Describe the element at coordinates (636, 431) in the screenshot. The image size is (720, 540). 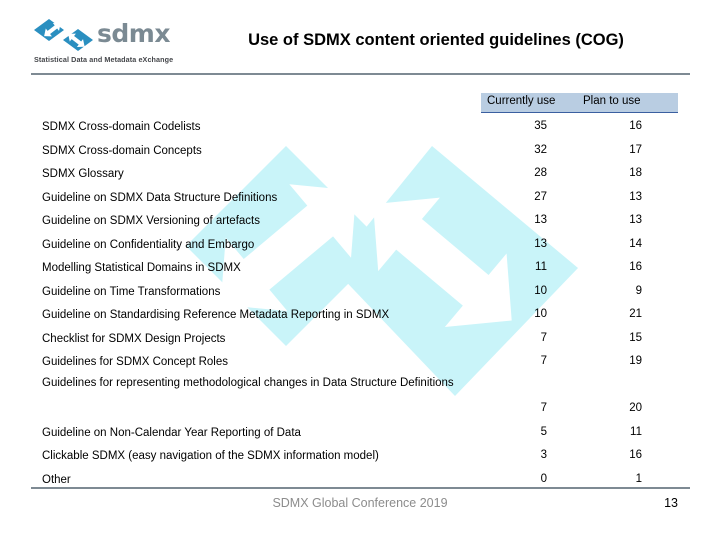
I see `cell-plan-to-use: 11` at that location.